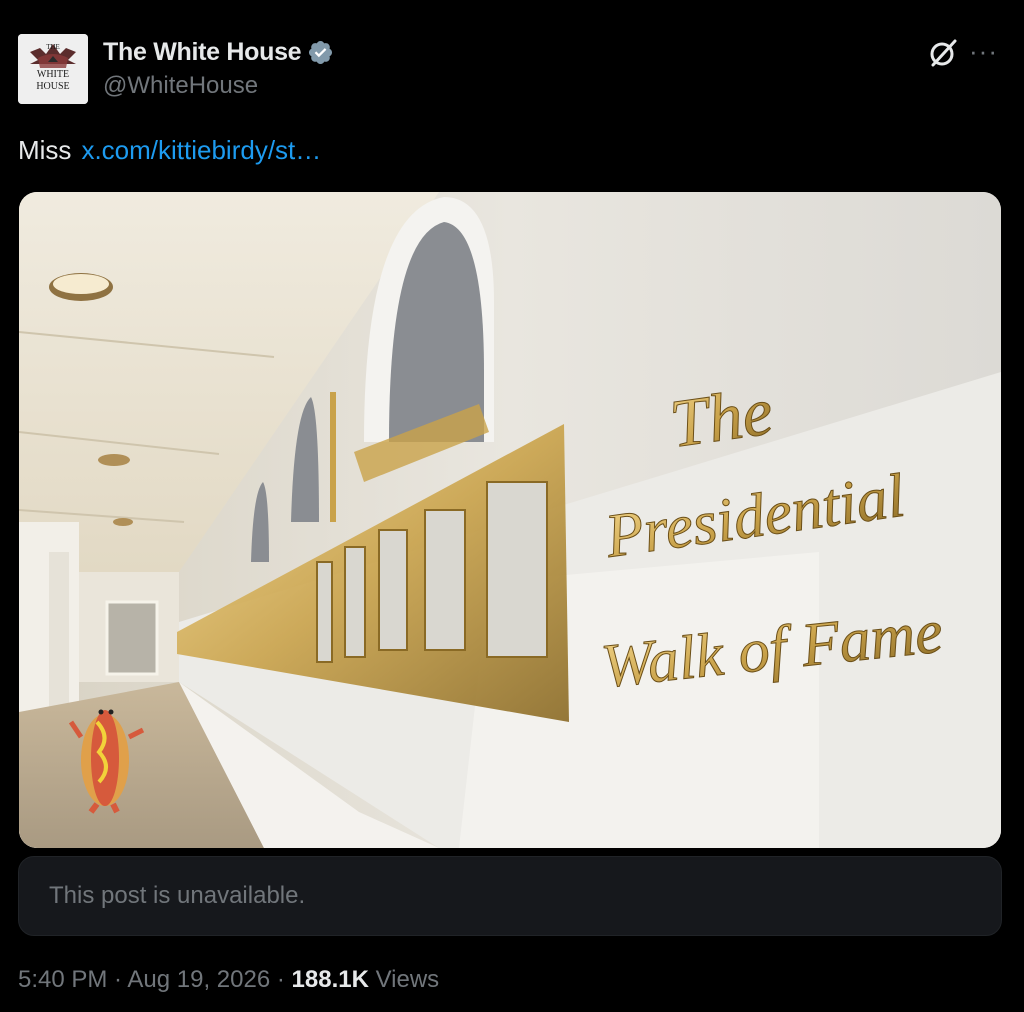  I want to click on grok-icon, so click(943, 53).